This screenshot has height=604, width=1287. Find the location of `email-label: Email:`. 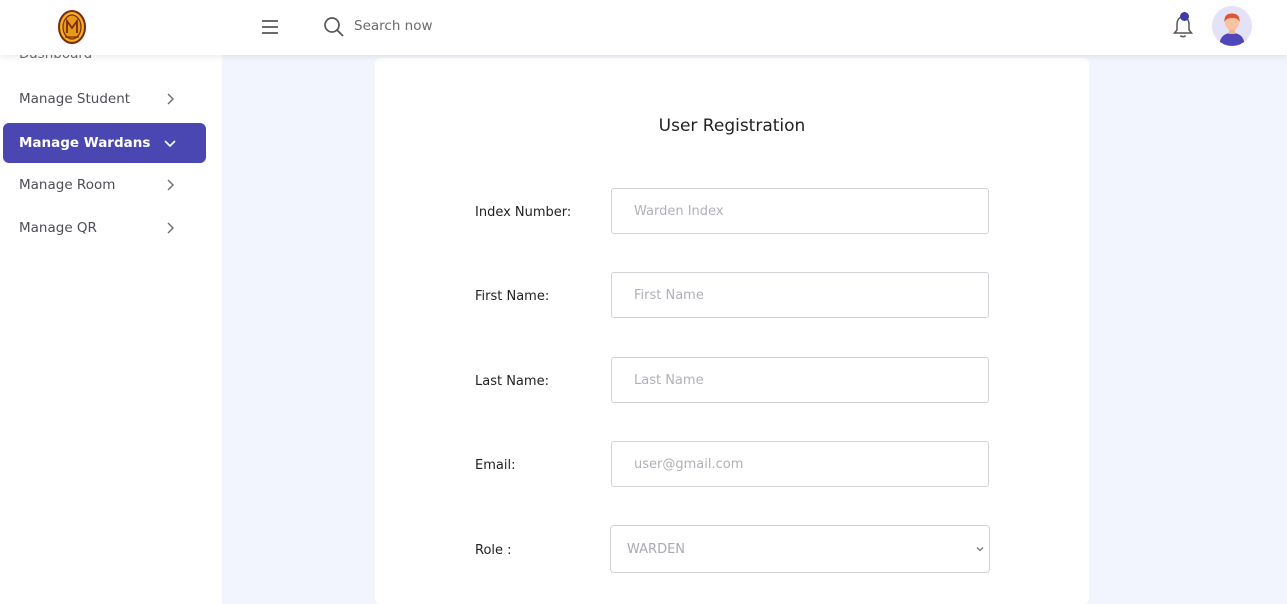

email-label: Email: is located at coordinates (495, 465).